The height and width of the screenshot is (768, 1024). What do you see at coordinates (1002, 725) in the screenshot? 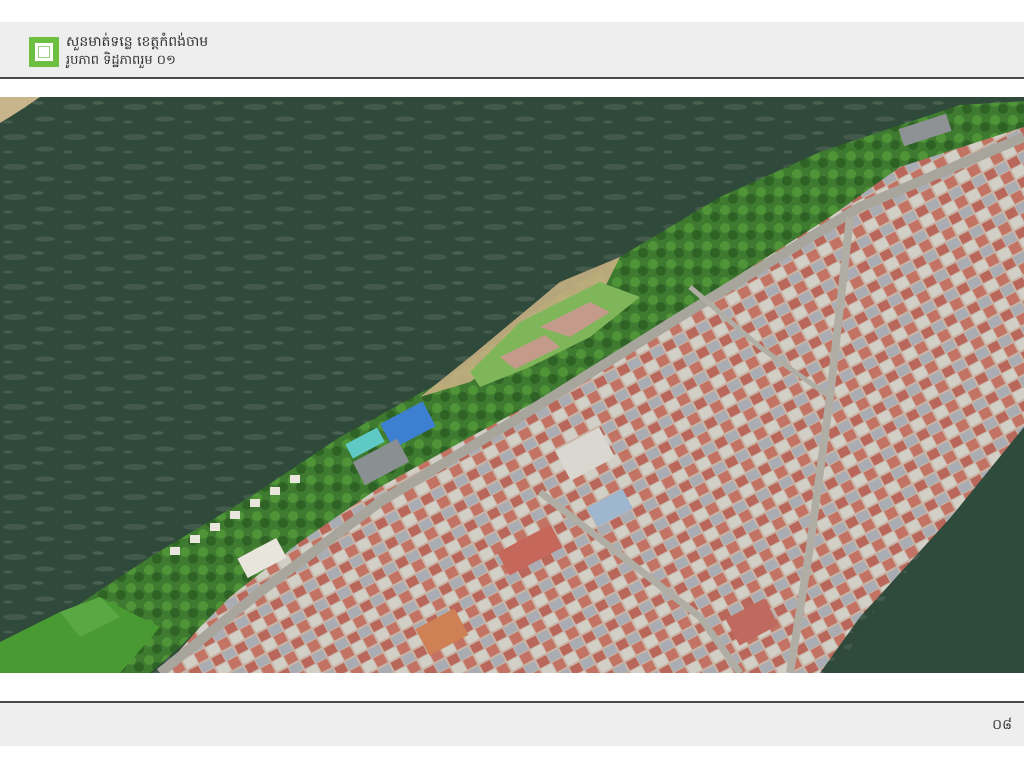
I see `page-number: ០៨` at bounding box center [1002, 725].